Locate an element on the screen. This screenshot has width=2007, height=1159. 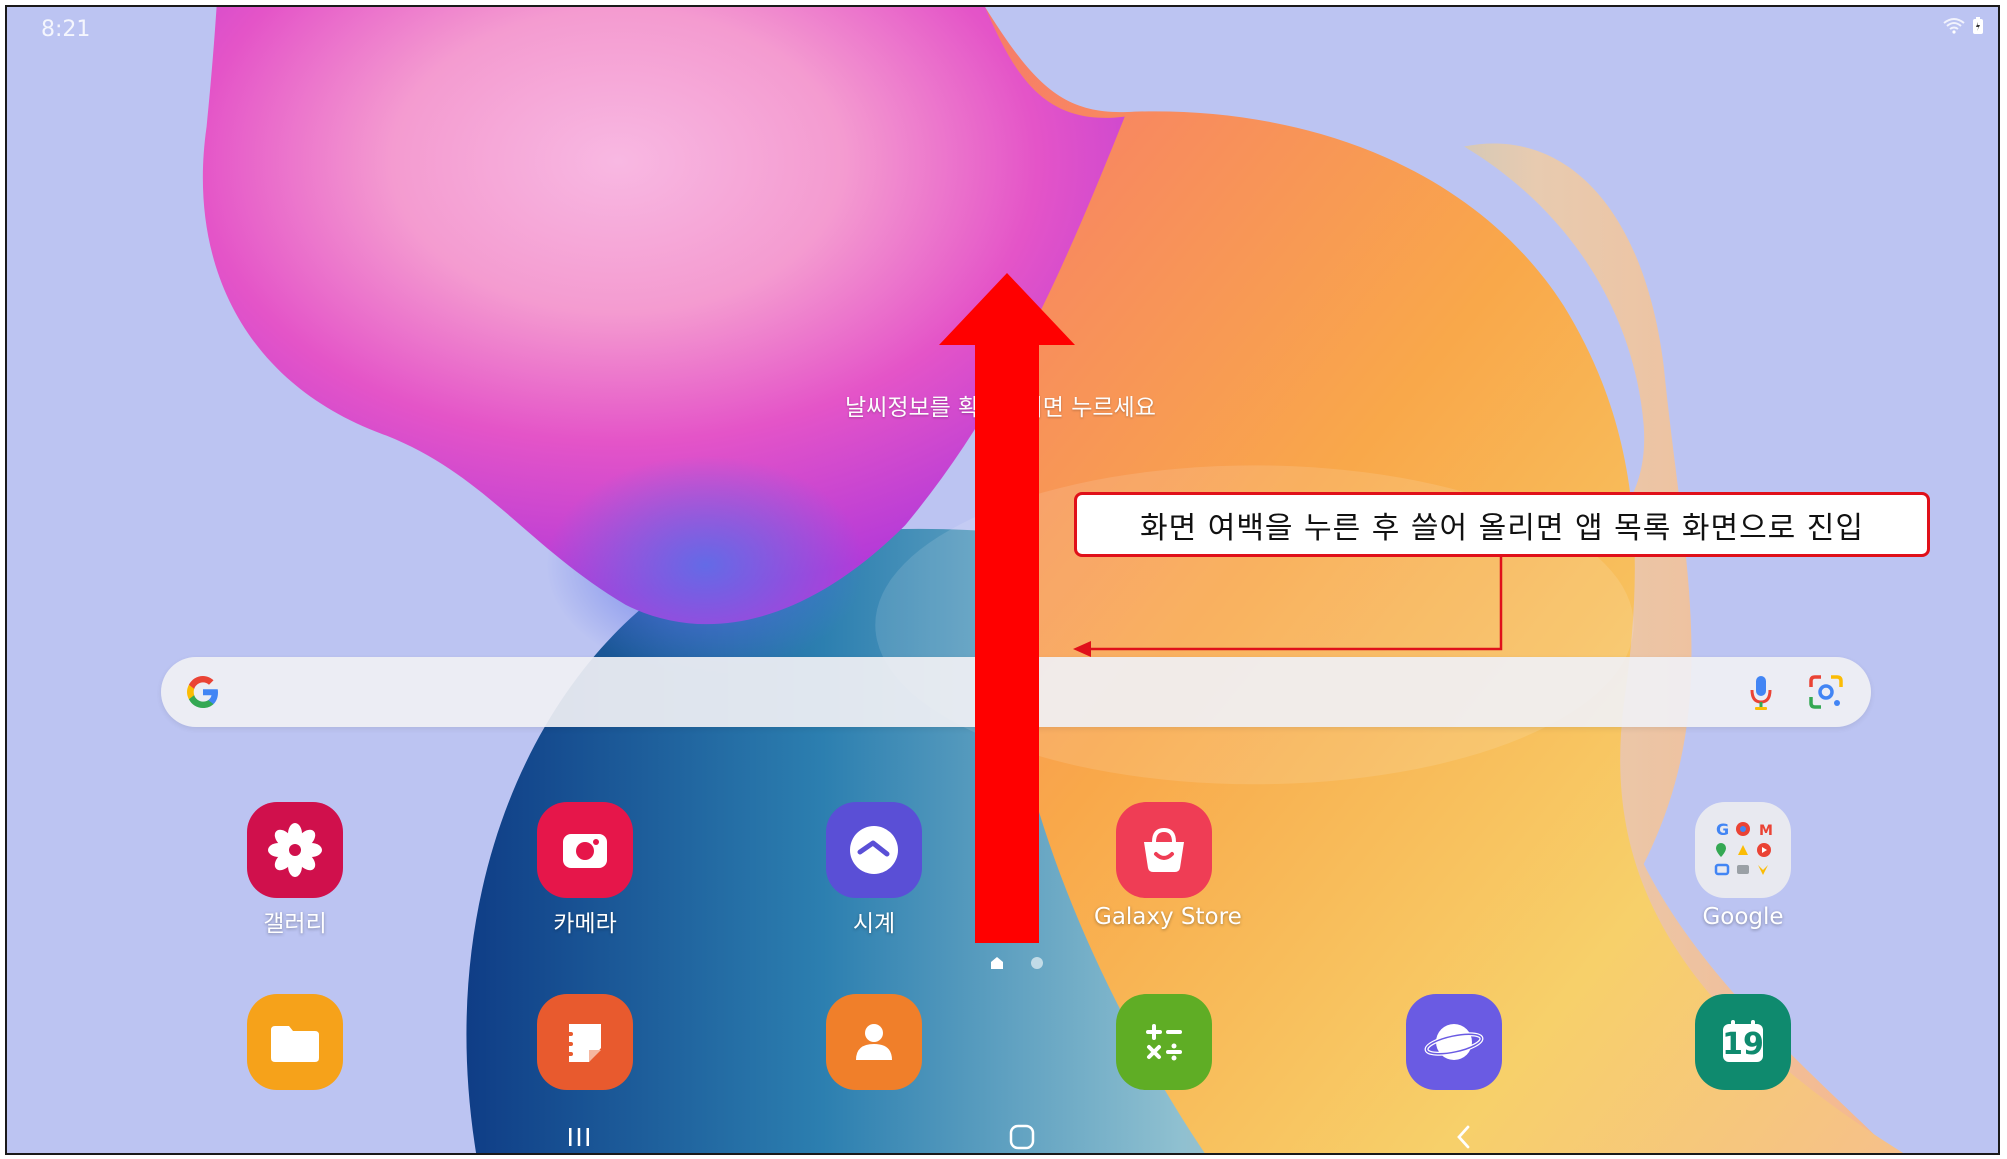
annotation-callout: 화면 여백을 누른 후 쓸어 올리면 앱 목록 화면으로 진입 is located at coordinates (1502, 524).